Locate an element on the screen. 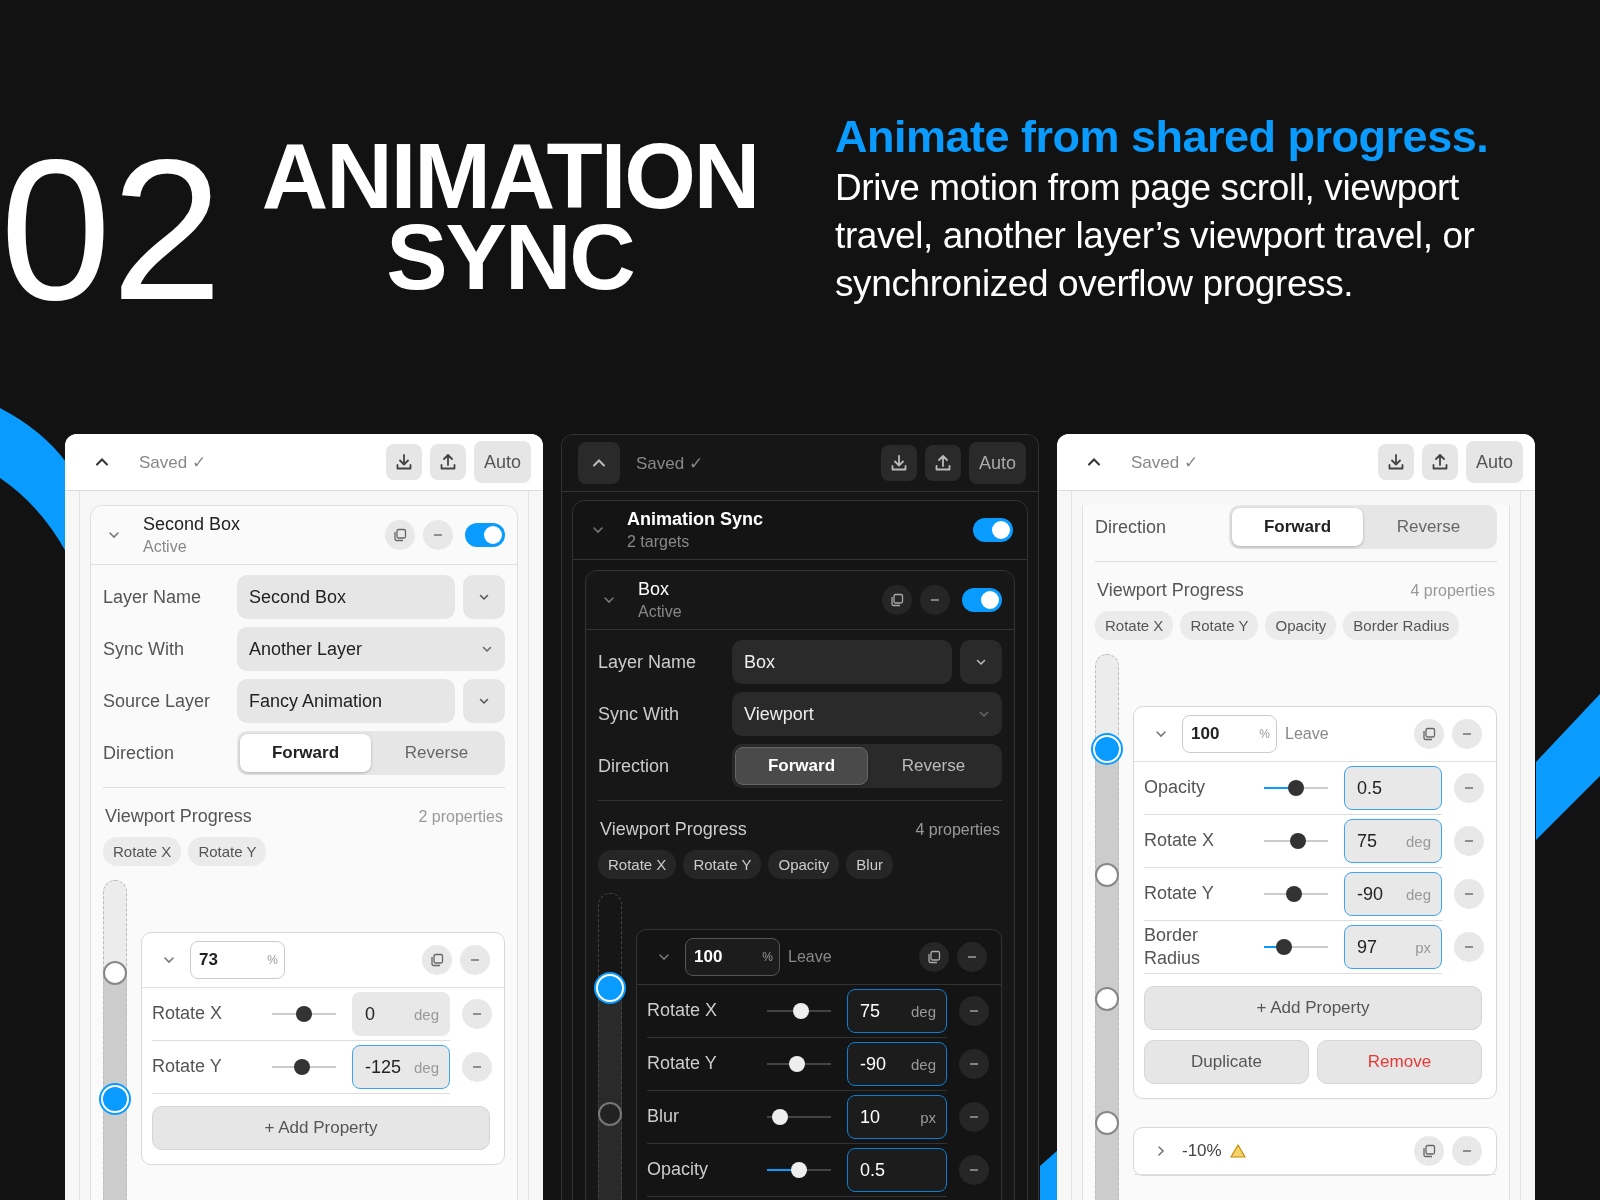 The height and width of the screenshot is (1200, 1600). layer-title: Box is located at coordinates (654, 589).